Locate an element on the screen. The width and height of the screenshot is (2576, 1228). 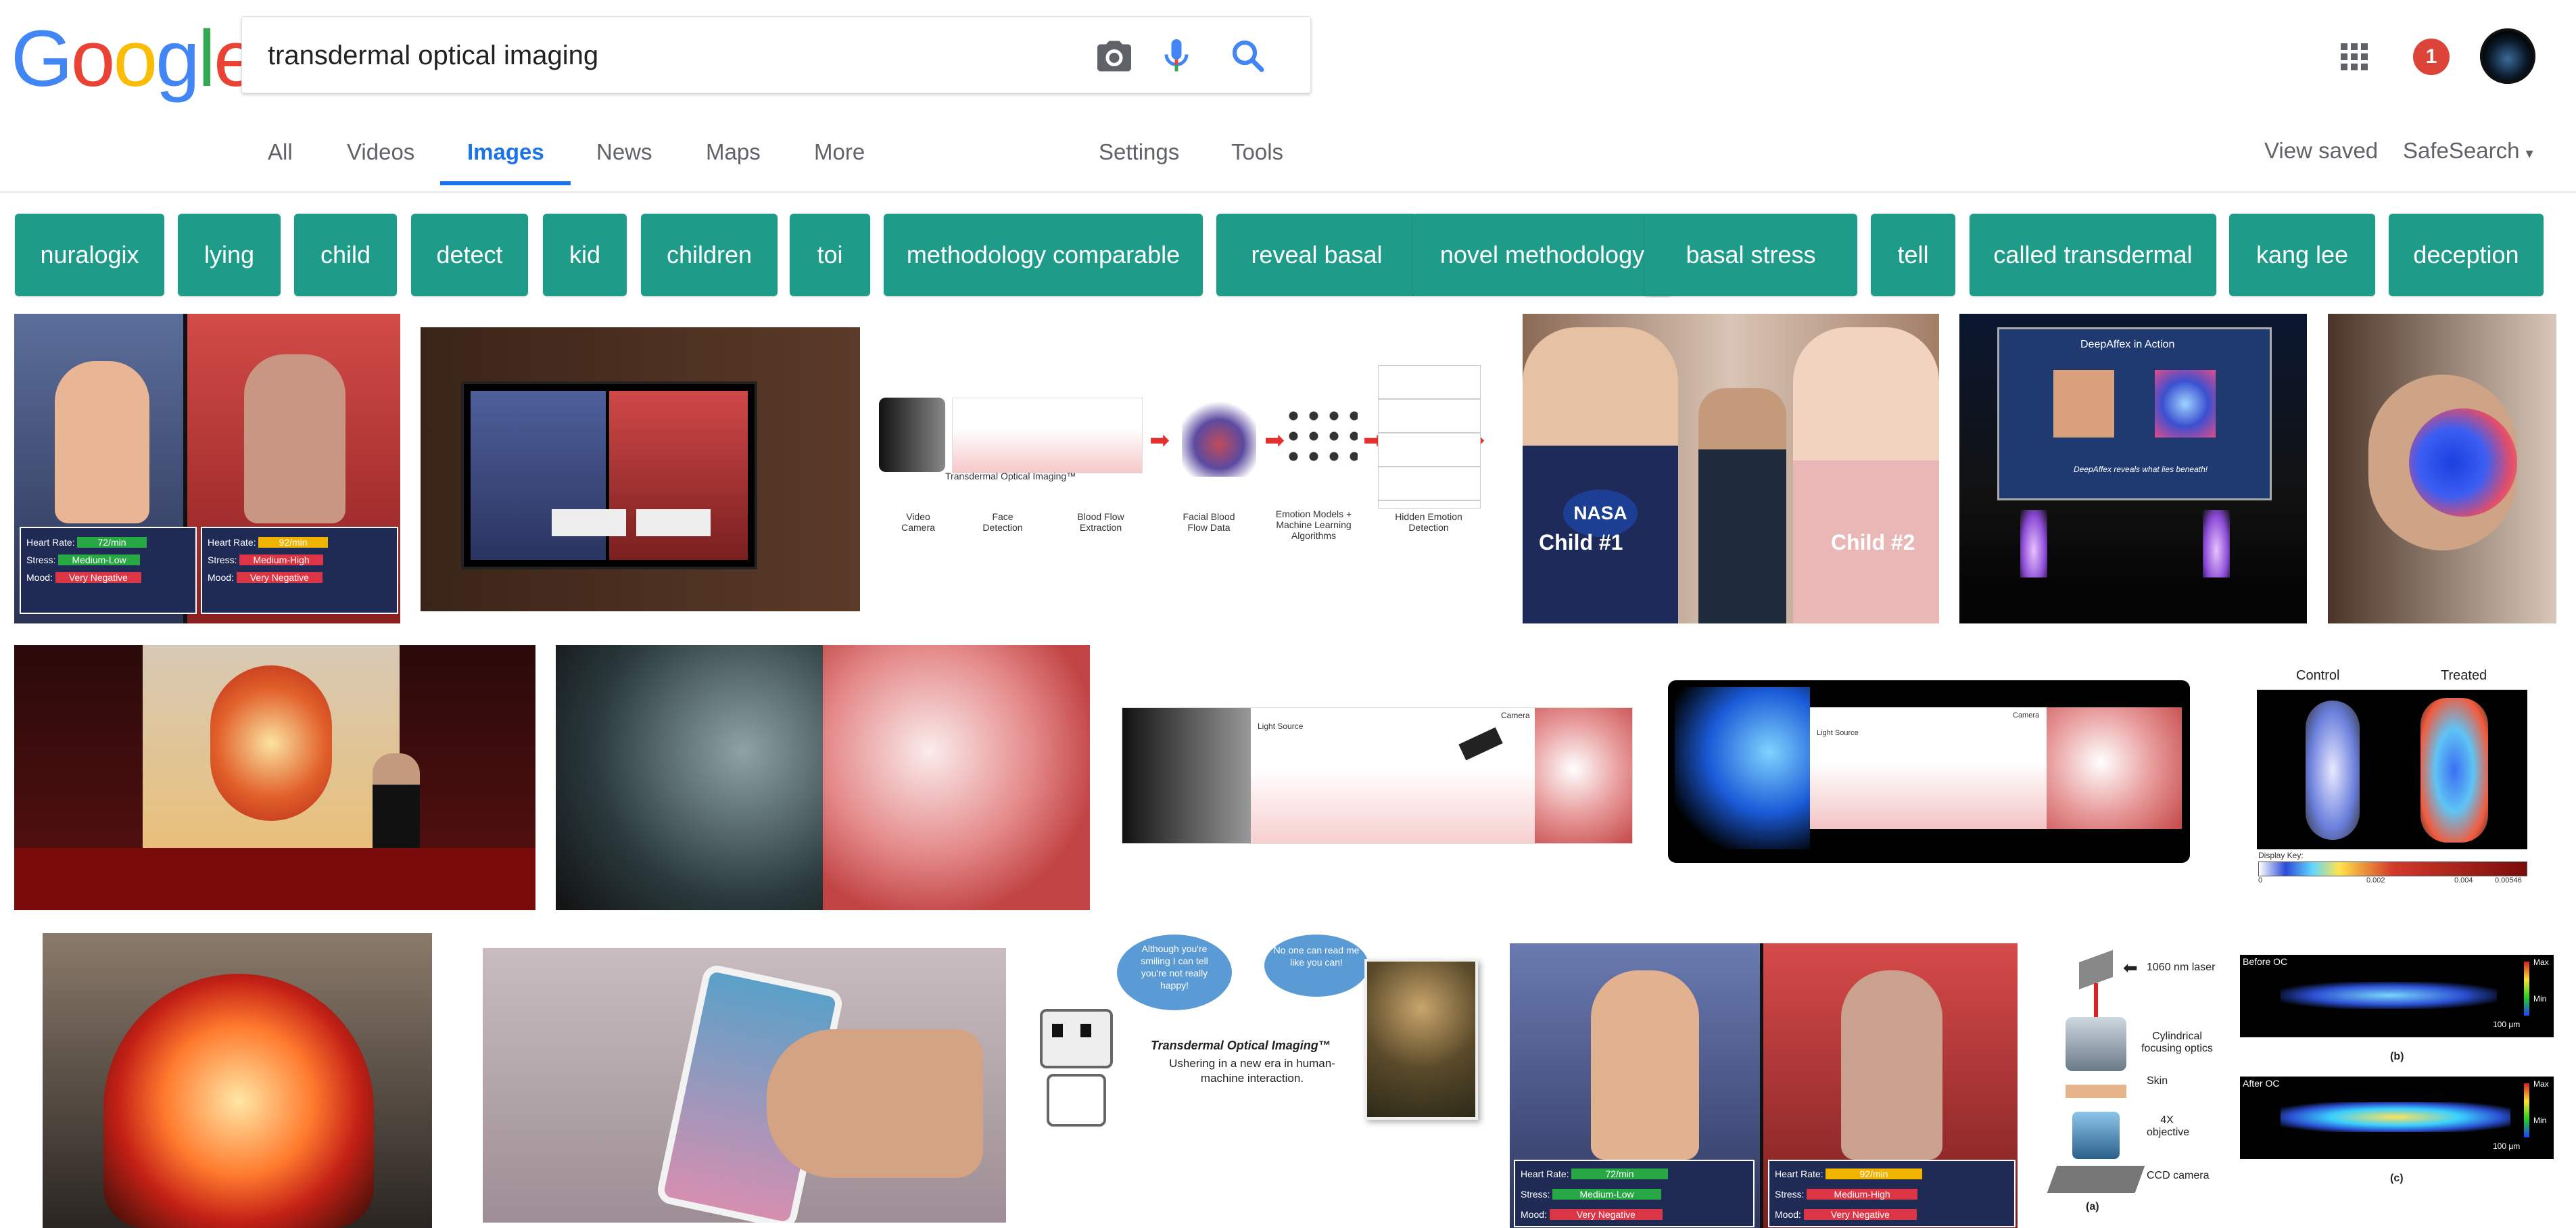
notification-badge: 1 is located at coordinates (2431, 57).